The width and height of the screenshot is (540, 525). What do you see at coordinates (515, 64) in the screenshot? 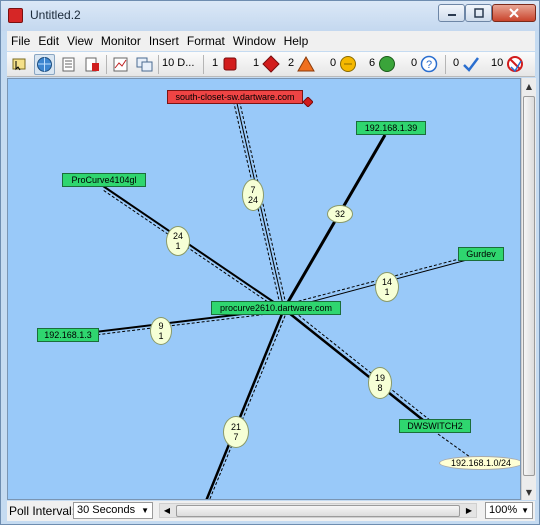
I see `no-symbol-icon` at bounding box center [515, 64].